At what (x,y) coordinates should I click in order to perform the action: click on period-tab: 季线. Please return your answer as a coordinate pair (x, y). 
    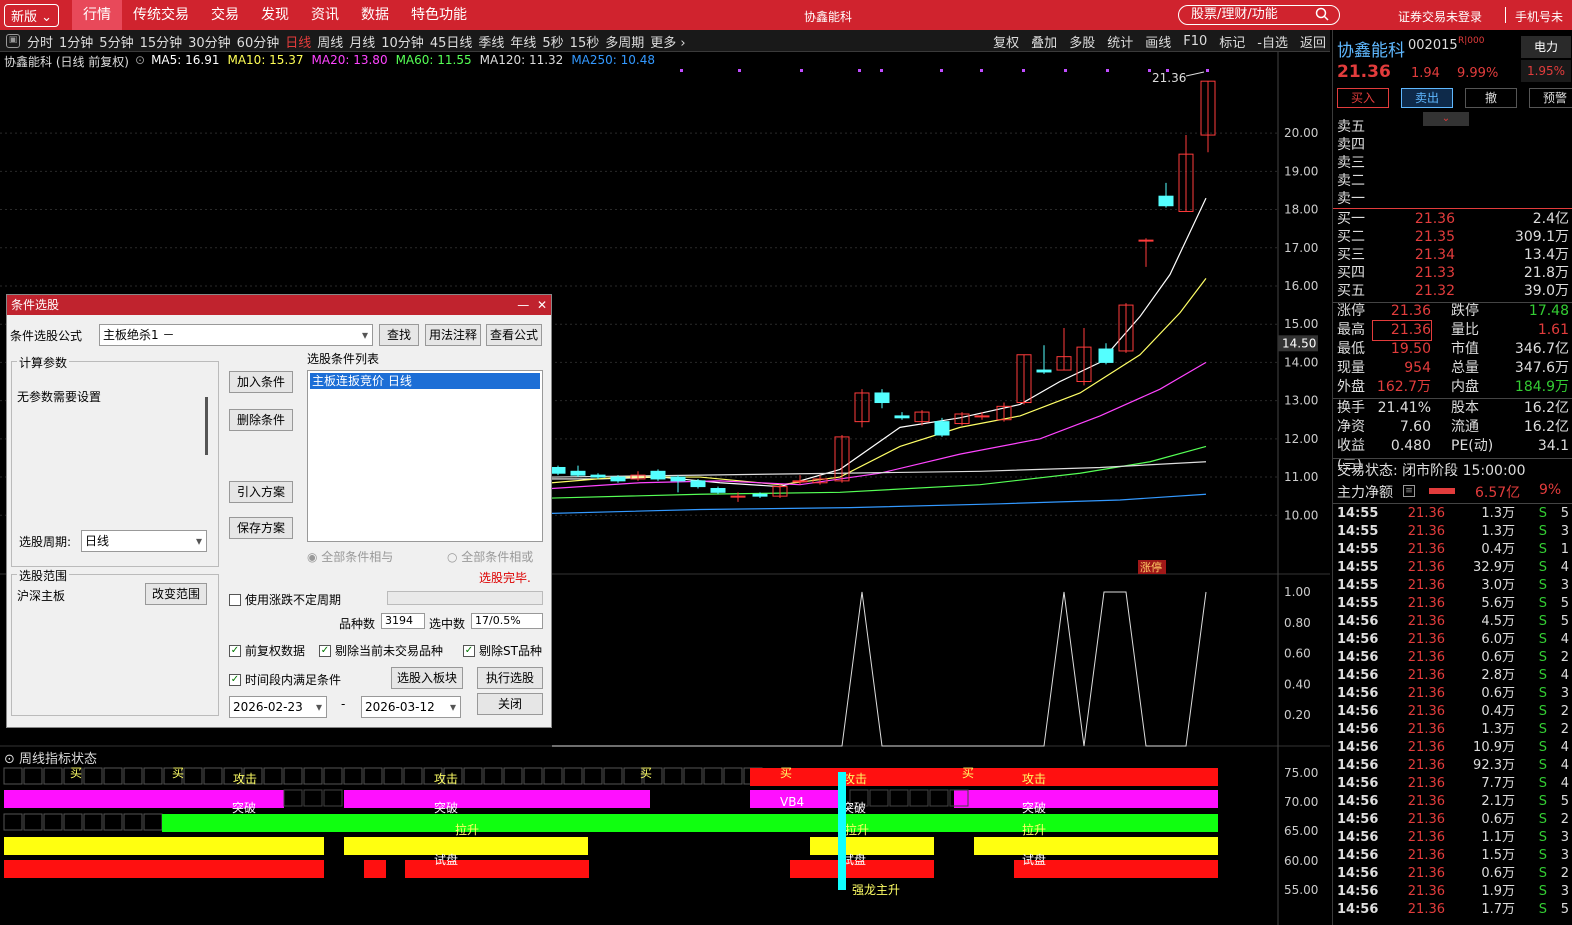
    Looking at the image, I should click on (491, 41).